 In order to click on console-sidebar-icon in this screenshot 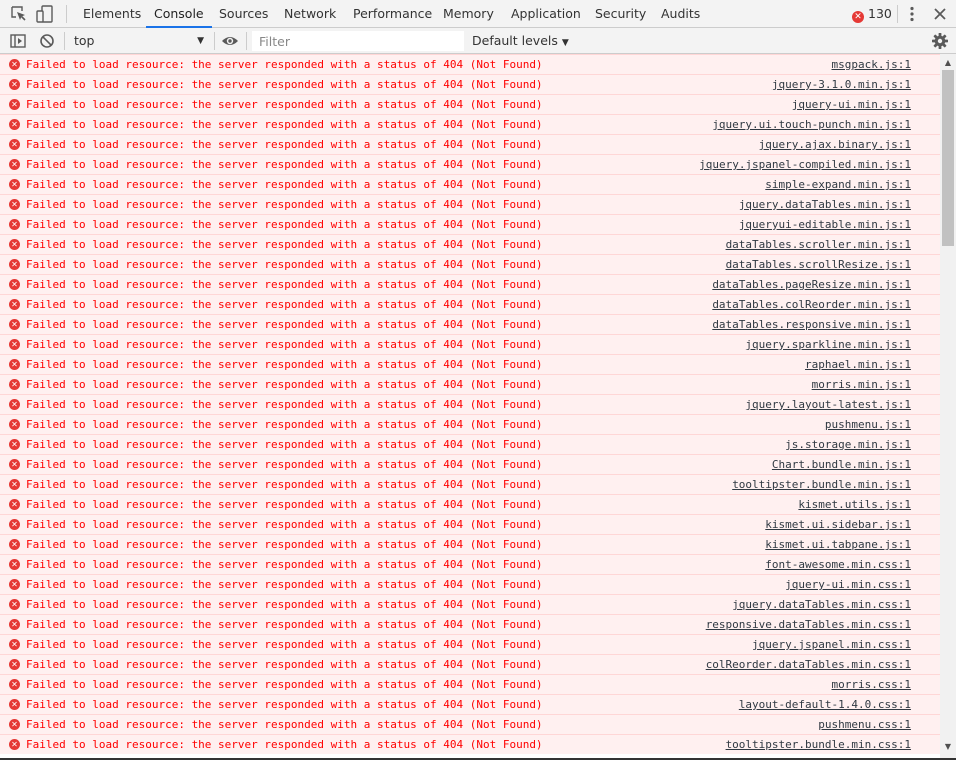, I will do `click(18, 41)`.